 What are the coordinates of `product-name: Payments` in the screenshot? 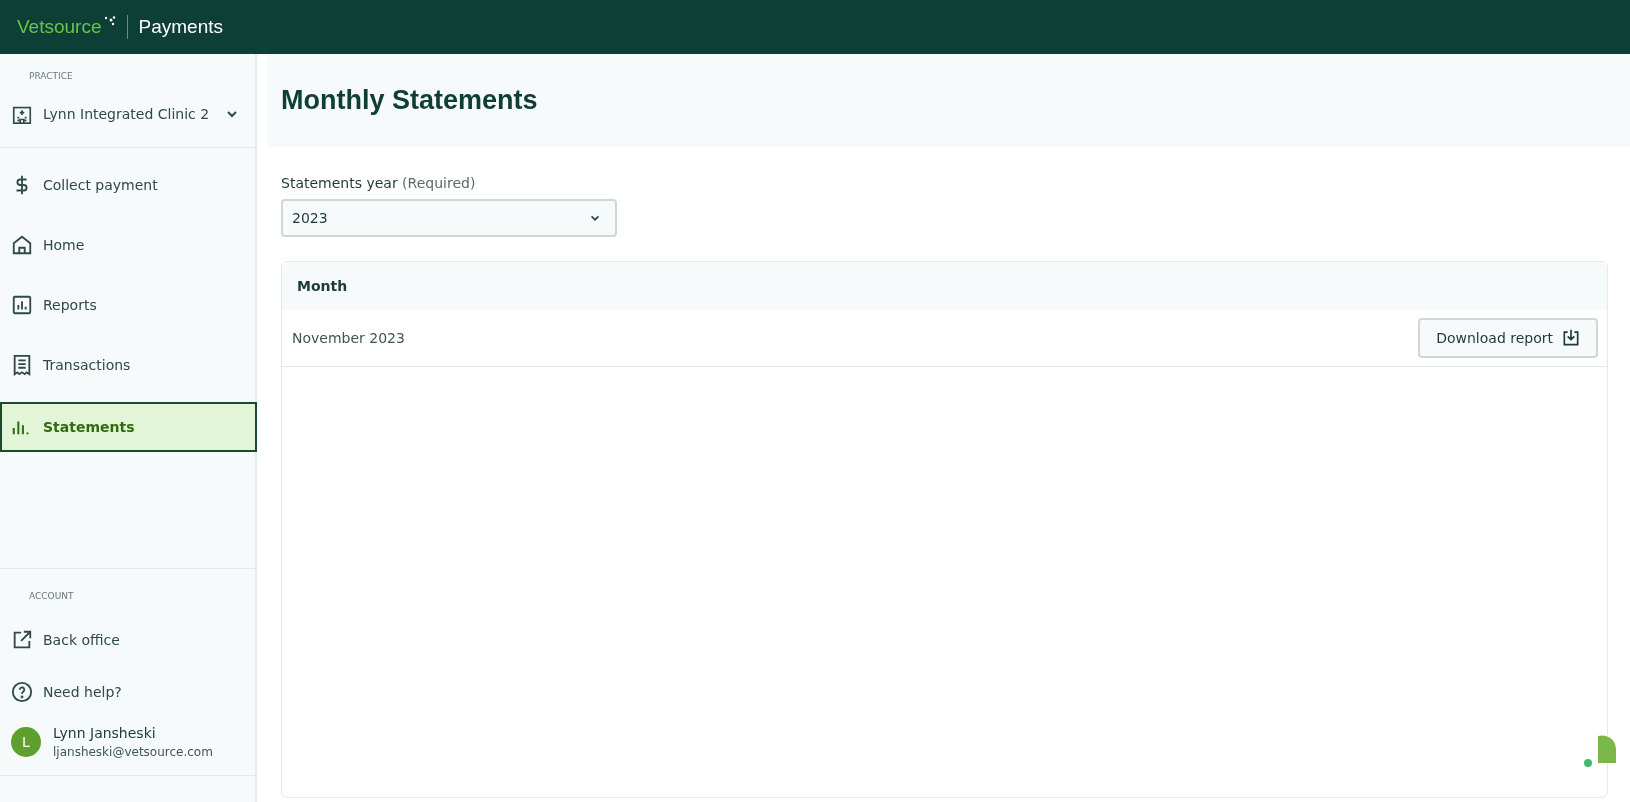 It's located at (180, 27).